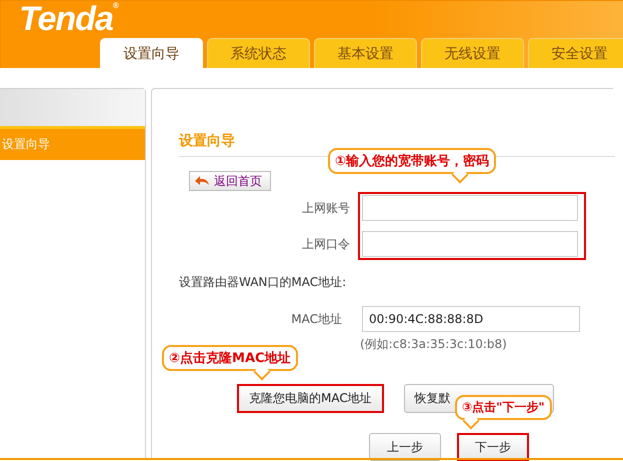 The image size is (623, 461). I want to click on previous-button: 上一步, so click(405, 447).